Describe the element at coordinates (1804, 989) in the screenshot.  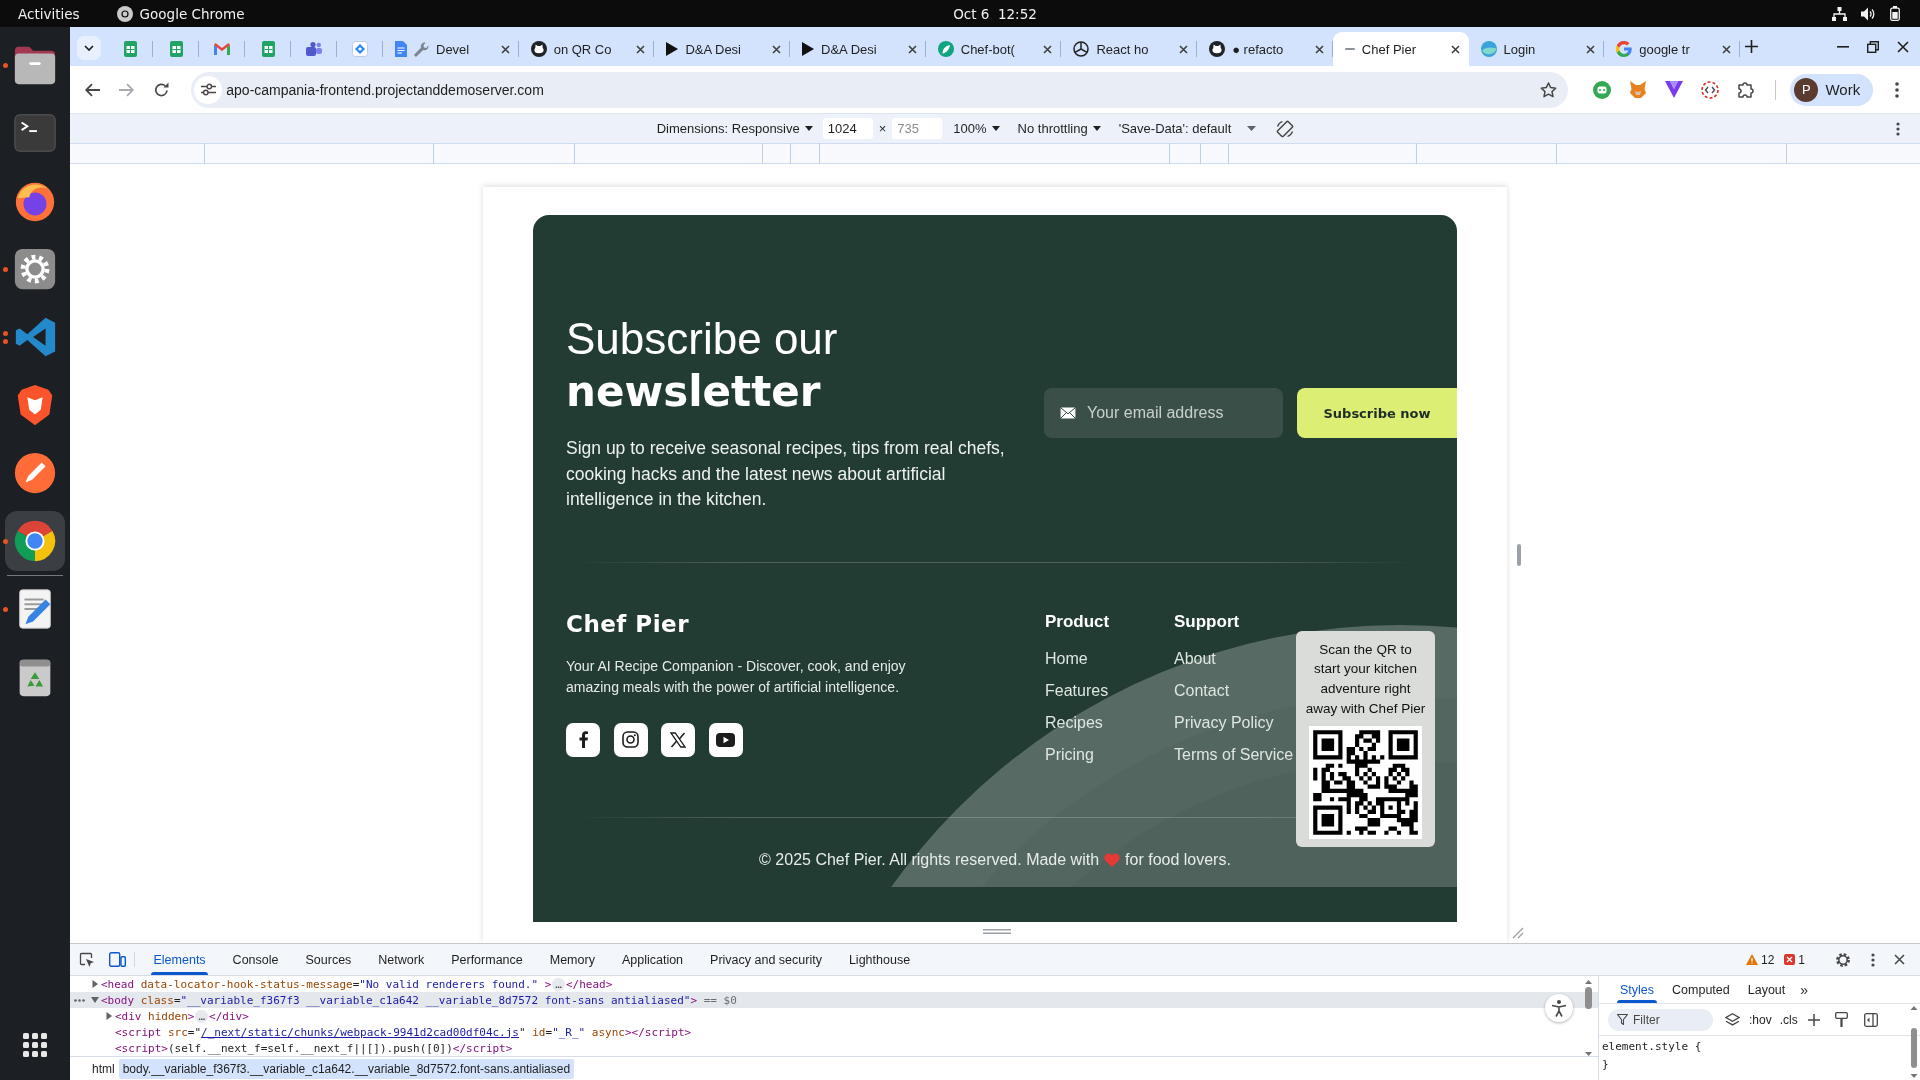
I see `more-tabs-button: »` at that location.